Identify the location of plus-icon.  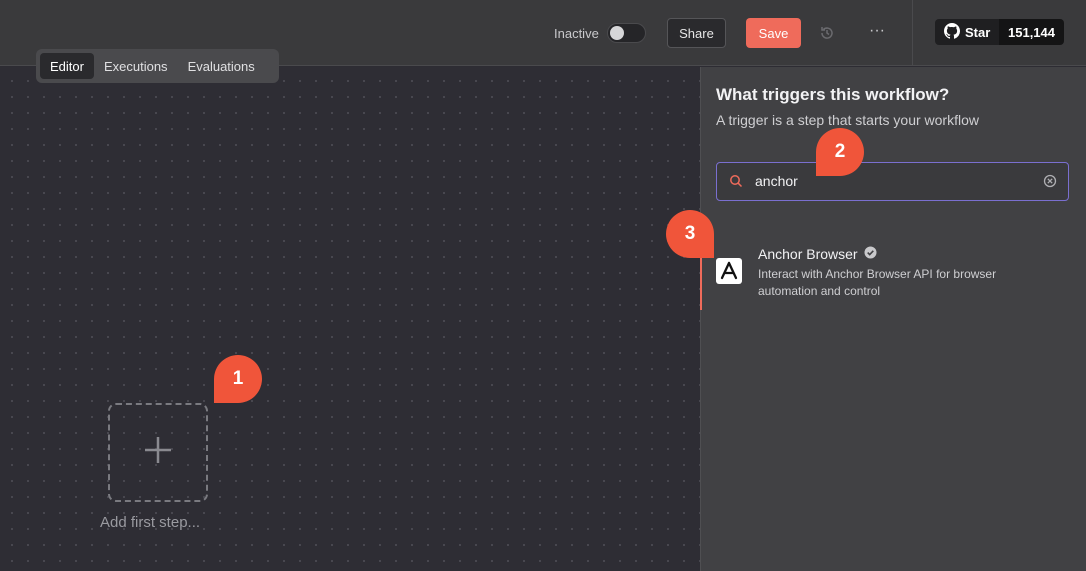
(158, 452).